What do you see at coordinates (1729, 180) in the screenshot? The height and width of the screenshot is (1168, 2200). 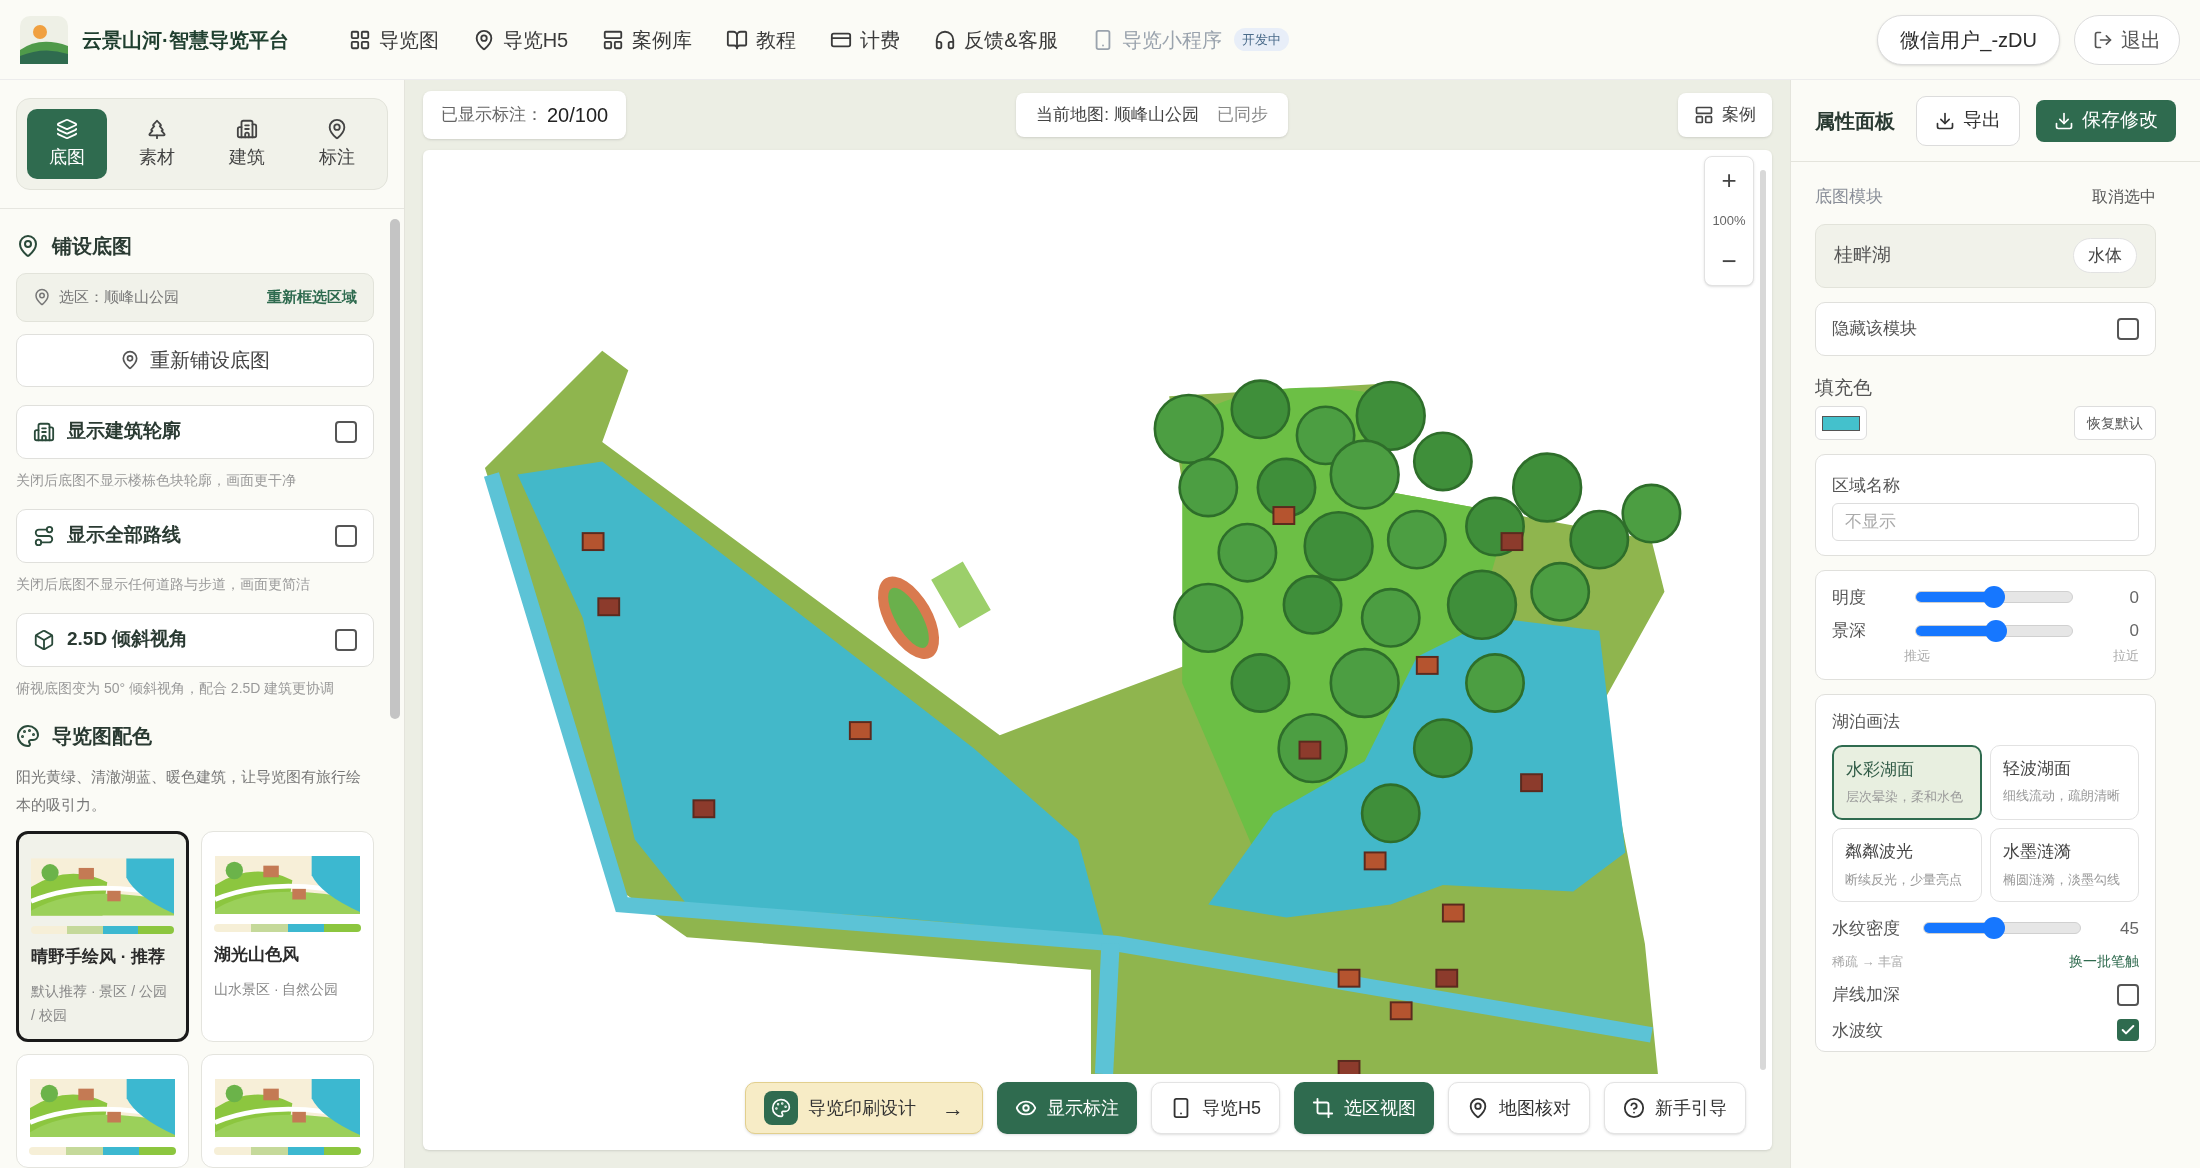 I see `zoom-in-button: +` at bounding box center [1729, 180].